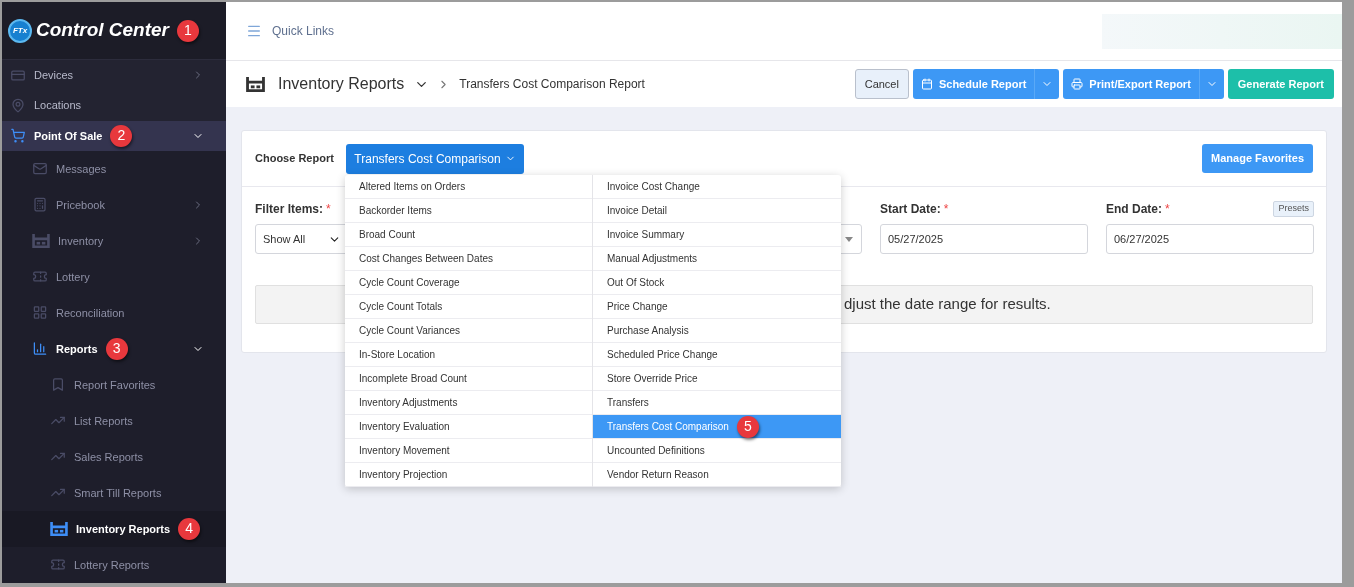  I want to click on report-menu-item: Purchase Analysis, so click(717, 331).